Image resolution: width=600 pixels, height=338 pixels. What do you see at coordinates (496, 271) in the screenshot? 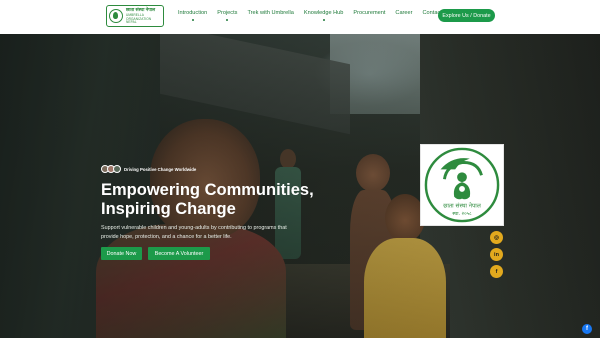
I see `facebook-icon: f` at bounding box center [496, 271].